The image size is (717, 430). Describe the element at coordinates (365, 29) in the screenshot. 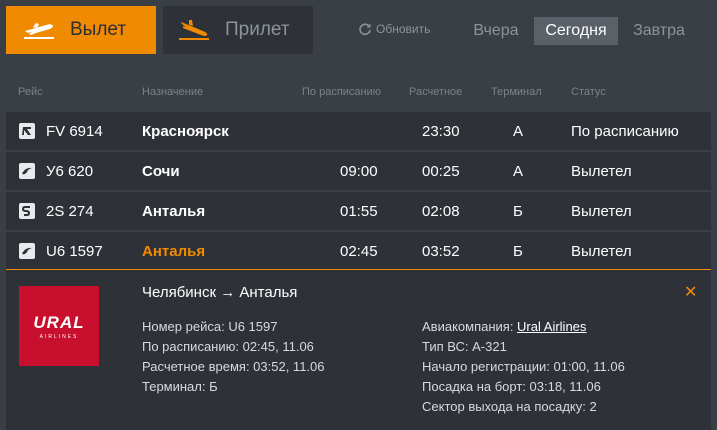

I see `refresh-icon` at that location.